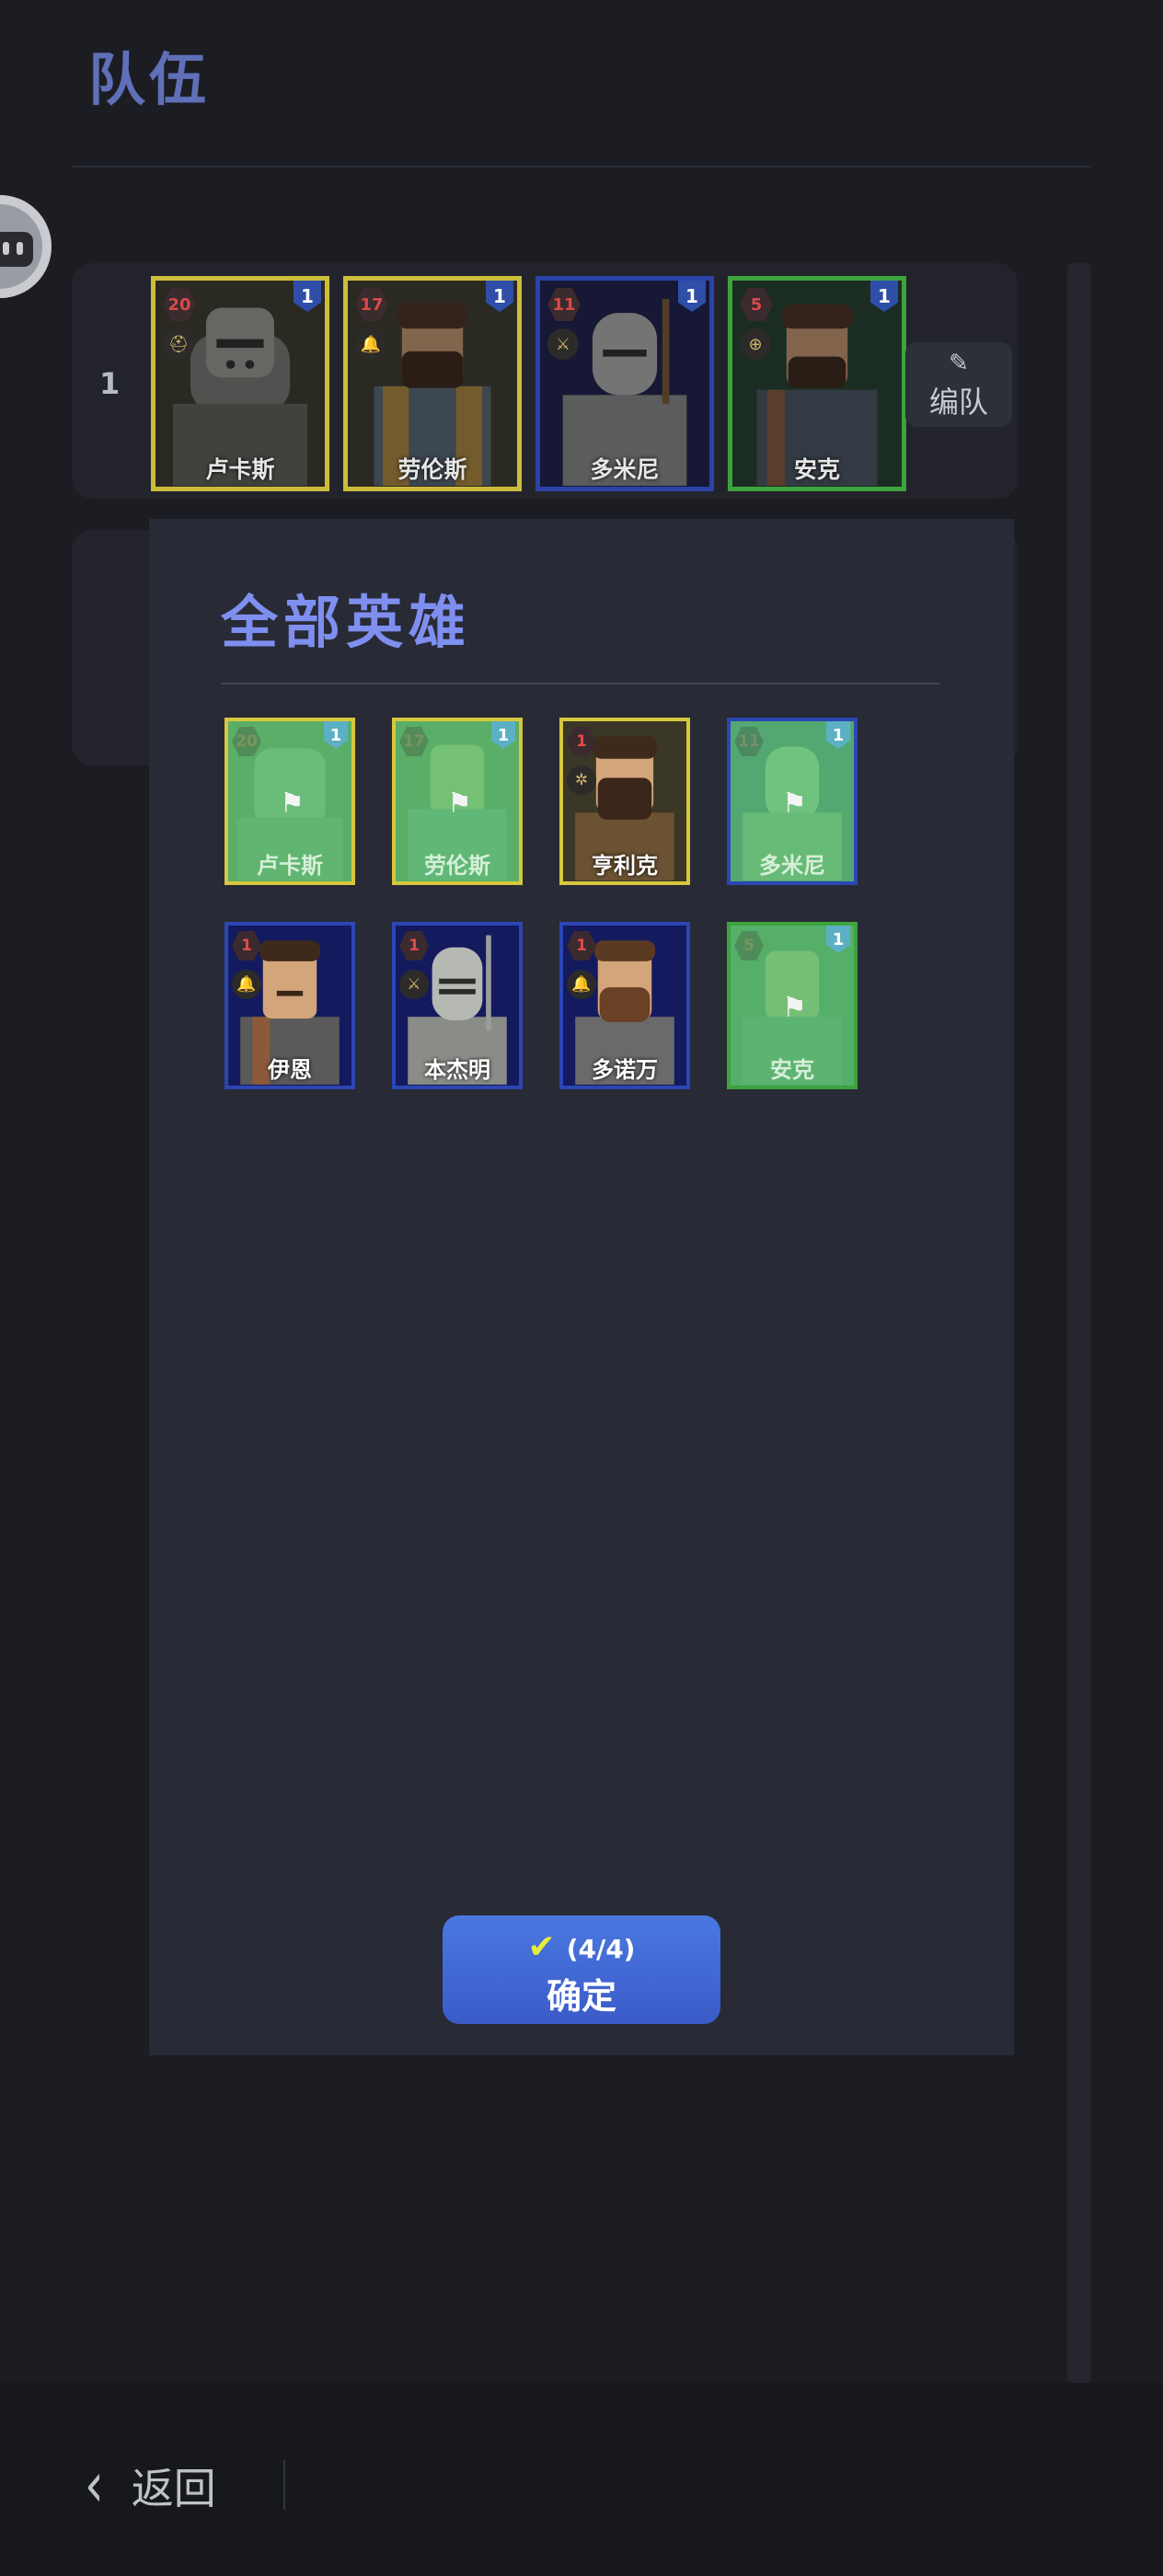  Describe the element at coordinates (16, 249) in the screenshot. I see `robot-face-icon` at that location.